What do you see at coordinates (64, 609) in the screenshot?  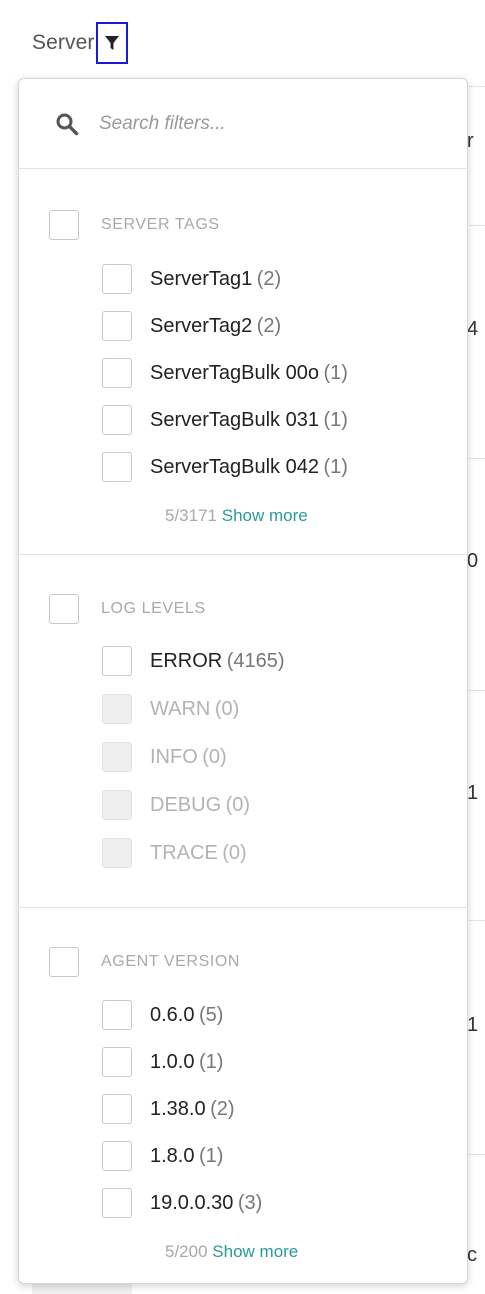 I see `log-levels-select-all-checkbox` at bounding box center [64, 609].